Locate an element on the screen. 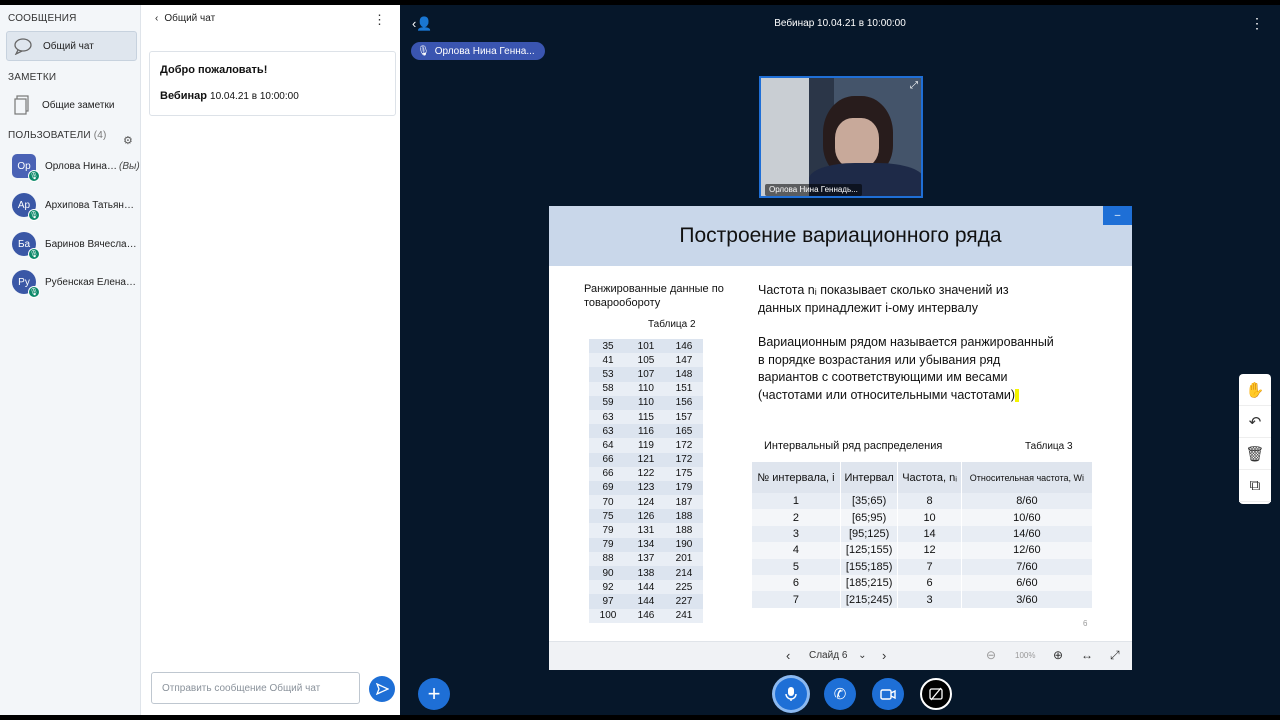  chat-back-button: ‹ Общий чат is located at coordinates (185, 18).